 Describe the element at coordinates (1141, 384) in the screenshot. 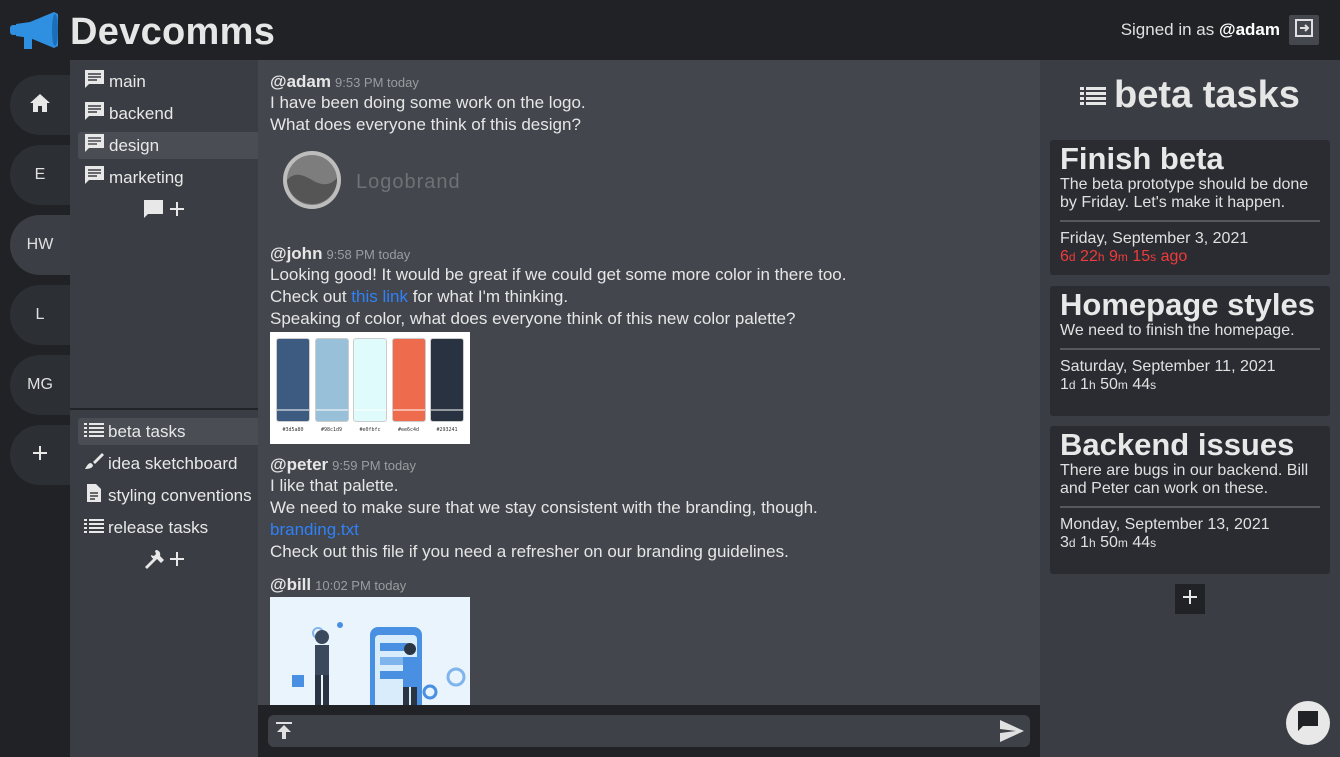

I see `countdown-seconds: 44` at that location.